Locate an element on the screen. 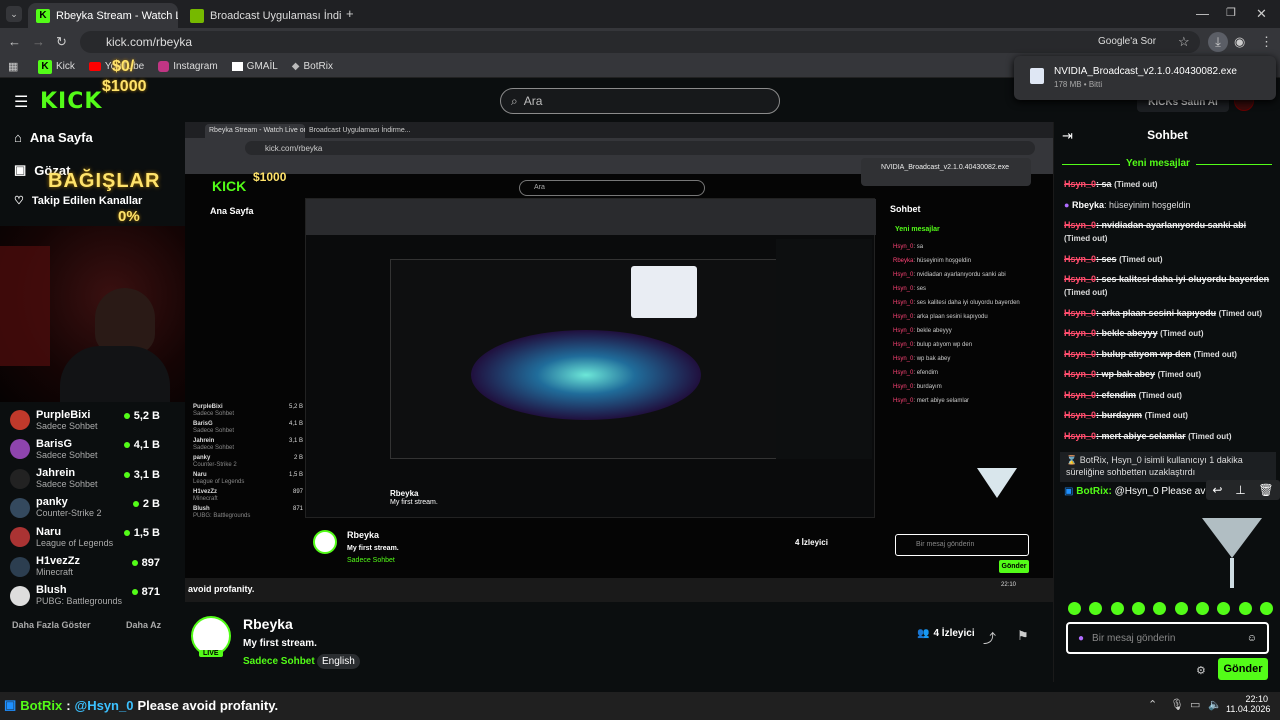 This screenshot has height=720, width=1280. sidebar-channel: Blush PUBG: Battlegrounds 871 is located at coordinates (85, 596).